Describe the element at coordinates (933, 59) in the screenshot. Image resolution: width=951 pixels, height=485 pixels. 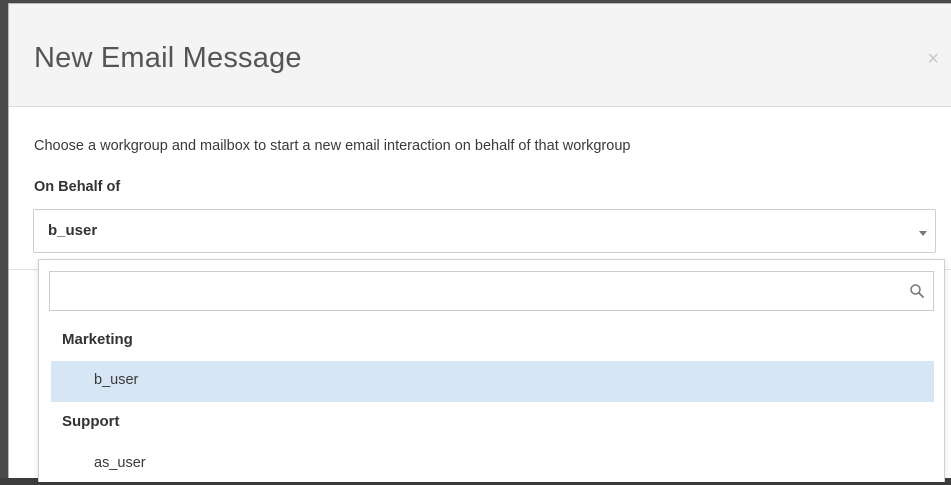
I see `close-icon: ×` at that location.